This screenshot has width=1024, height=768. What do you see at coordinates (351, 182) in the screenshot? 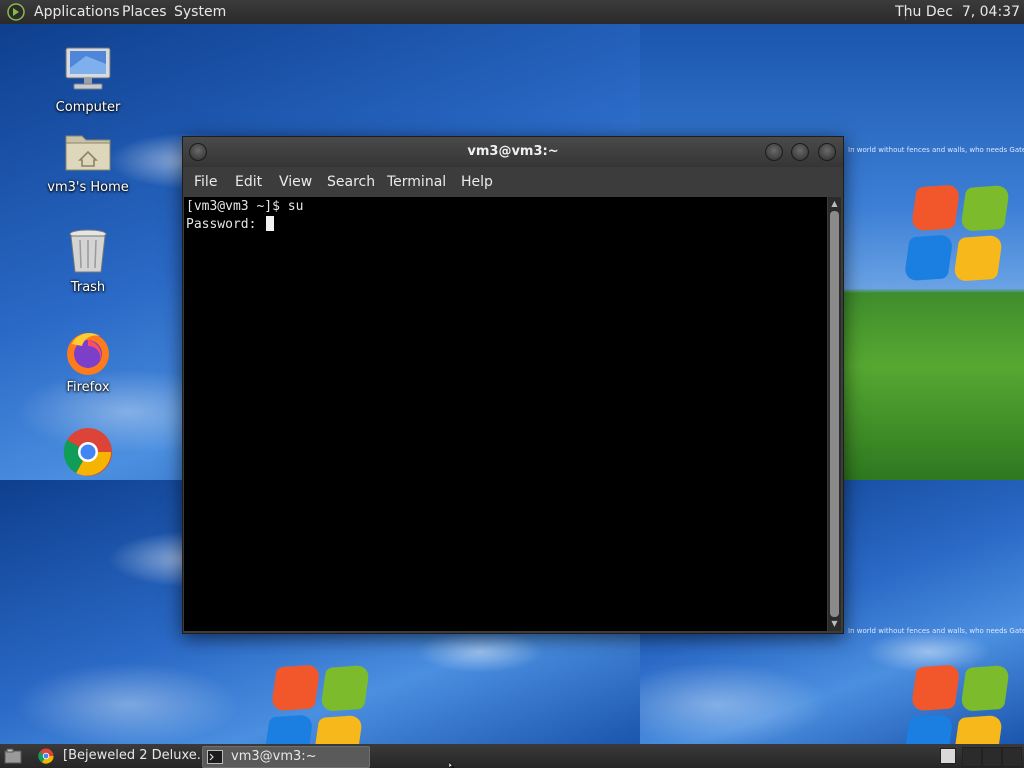
I see `menu-search: Search` at bounding box center [351, 182].